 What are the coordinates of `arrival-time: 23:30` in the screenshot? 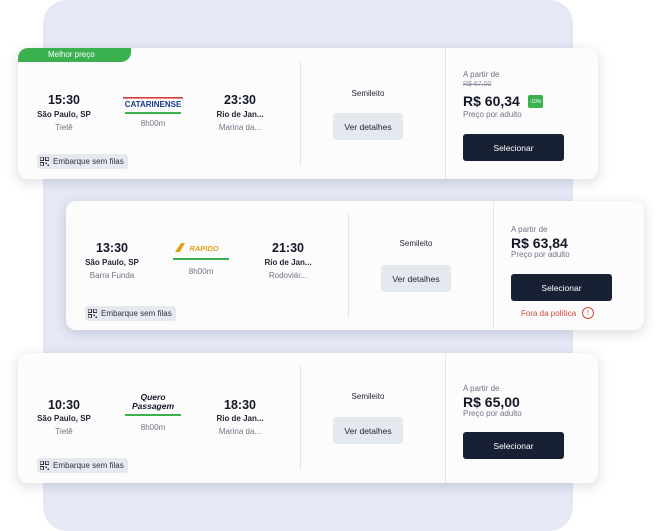 It's located at (240, 100).